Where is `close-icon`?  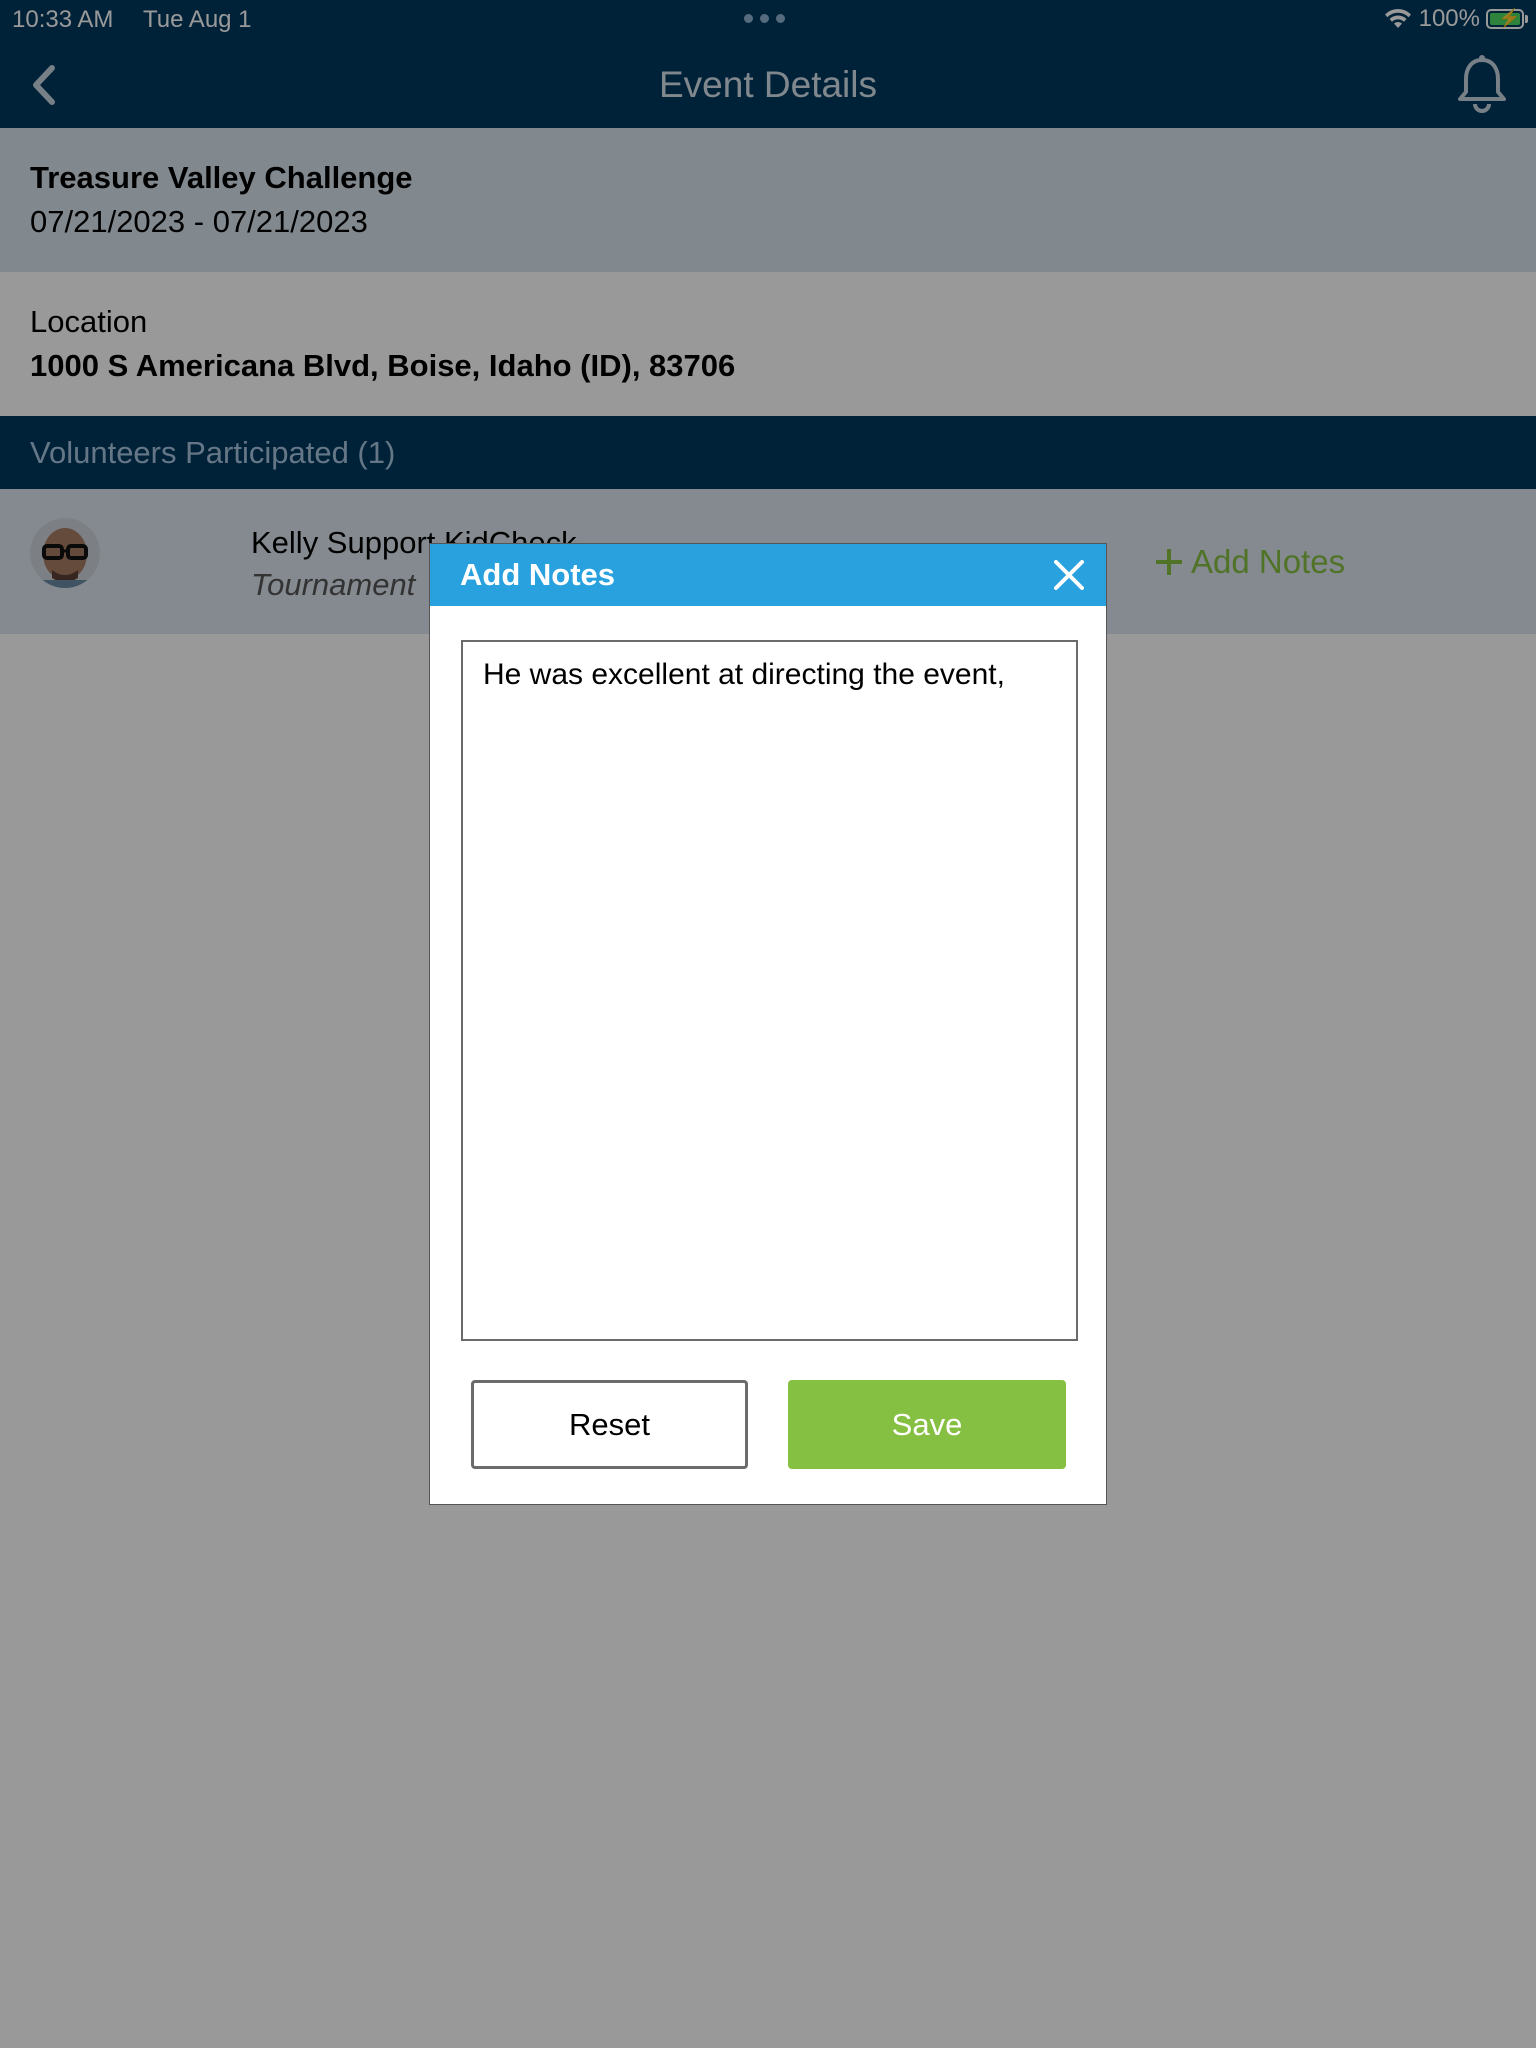
close-icon is located at coordinates (1069, 575).